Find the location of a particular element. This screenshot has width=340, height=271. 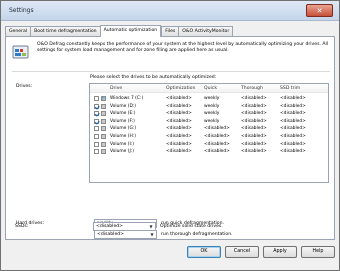

drive-name: Volume (I:) is located at coordinates (122, 144).